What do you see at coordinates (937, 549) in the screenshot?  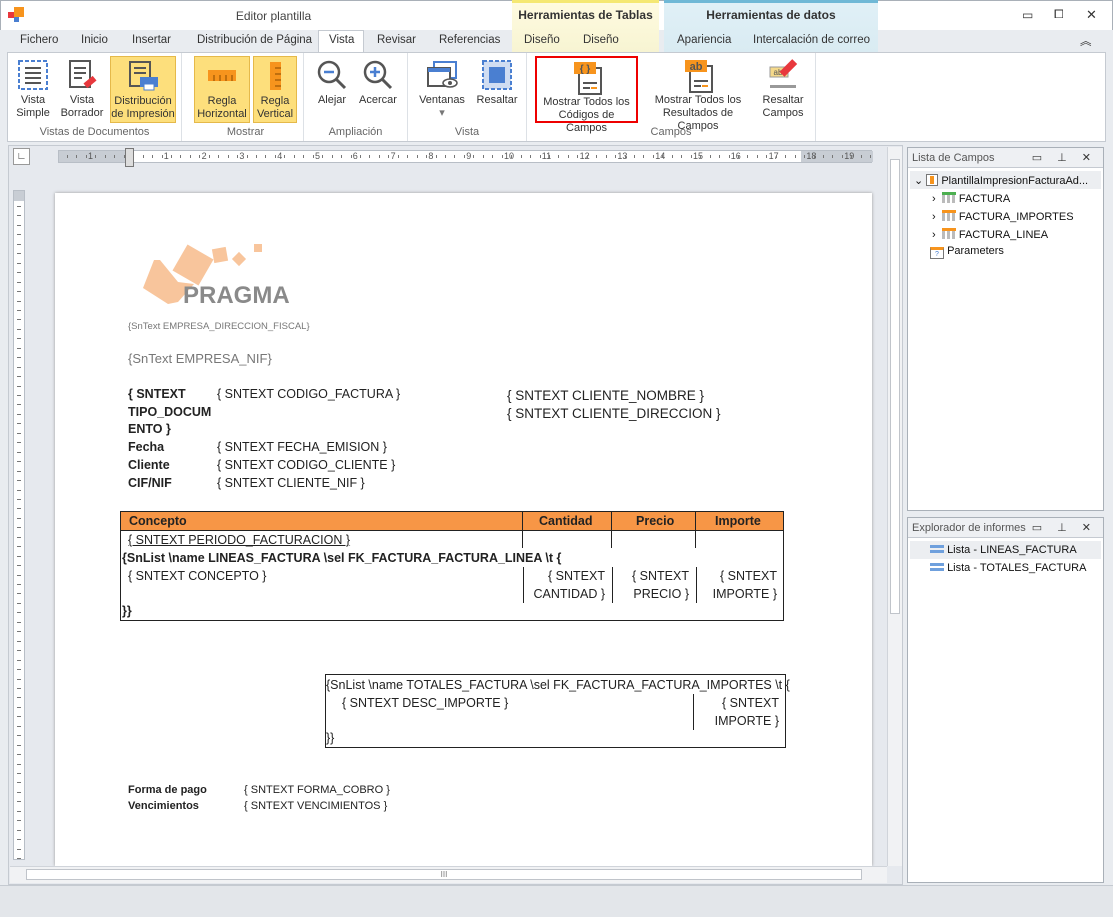 I see `list-icon` at bounding box center [937, 549].